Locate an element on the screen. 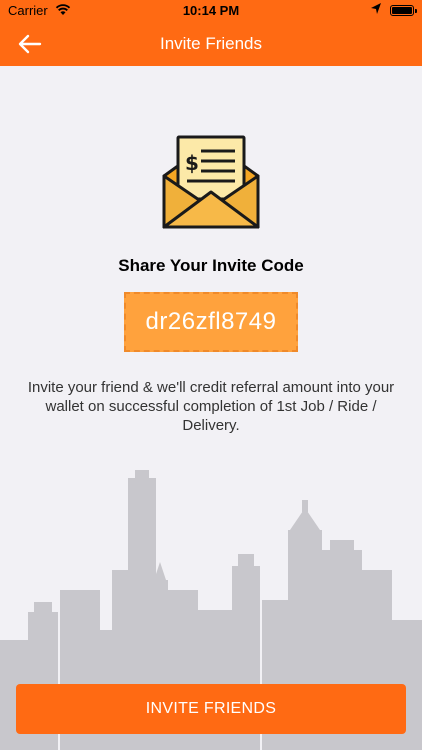 Image resolution: width=422 pixels, height=750 pixels. invite-friends-button-label: INVITE FRIENDS is located at coordinates (211, 708).